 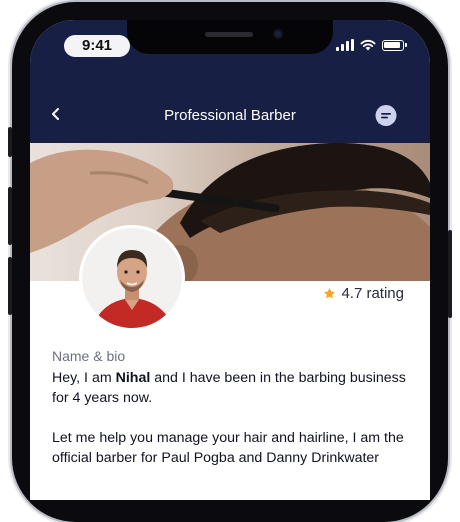 I want to click on rating-text: 4.7 rating, so click(x=372, y=293).